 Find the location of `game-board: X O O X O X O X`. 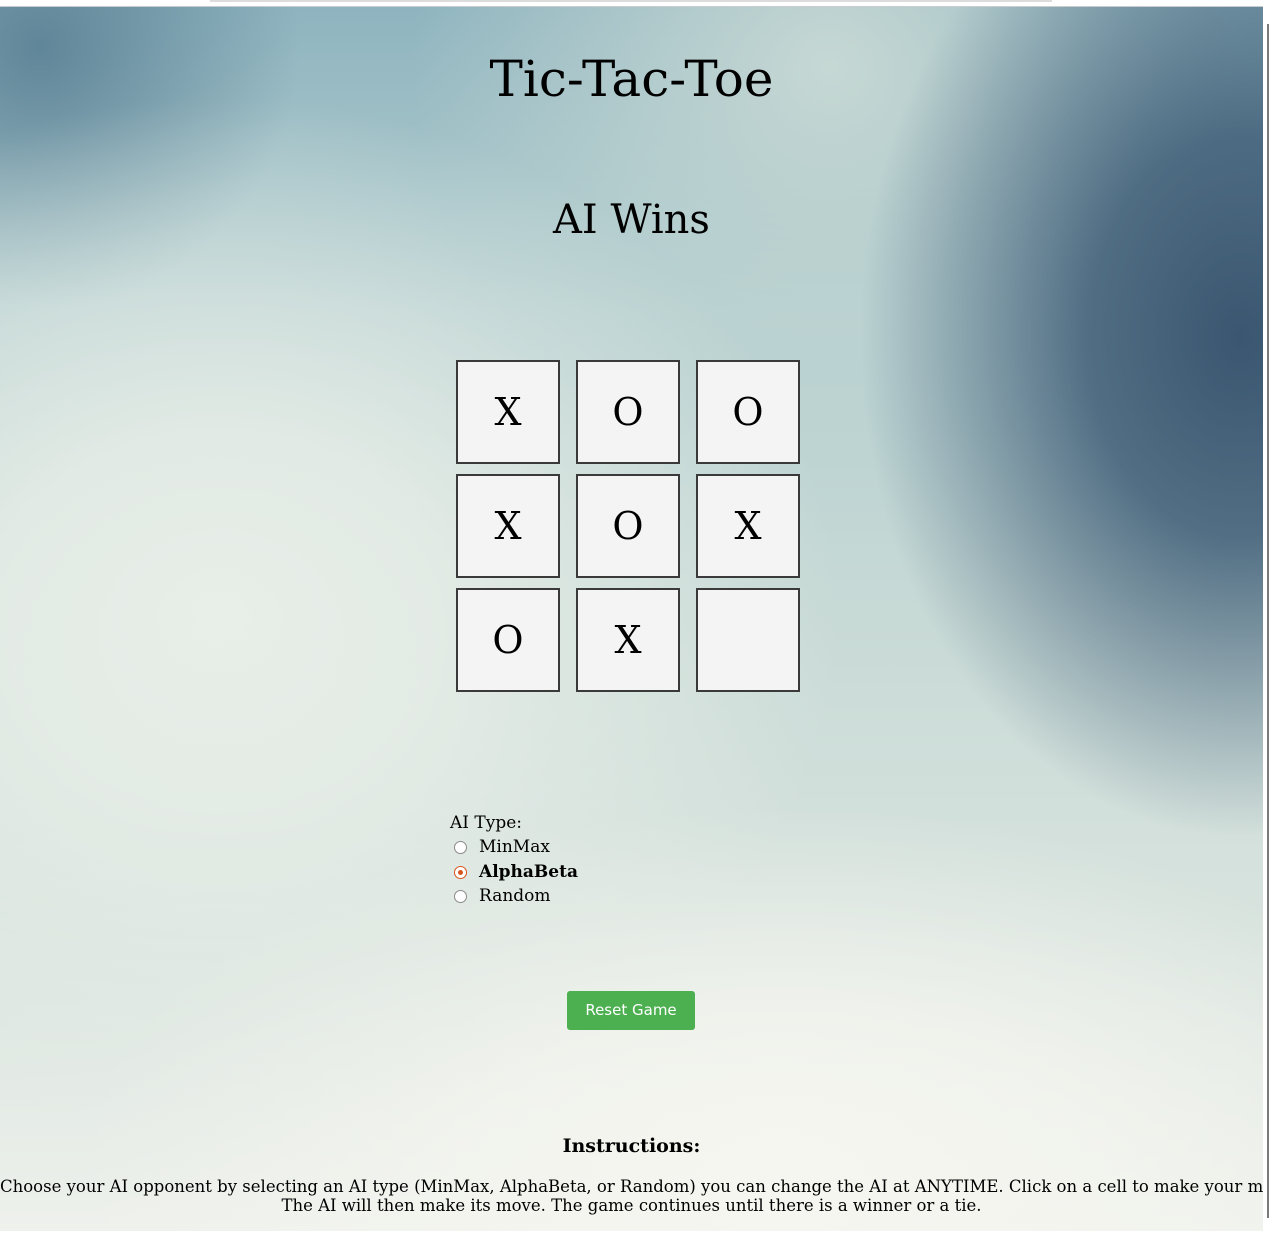

game-board: X O O X O X O X is located at coordinates (631, 530).